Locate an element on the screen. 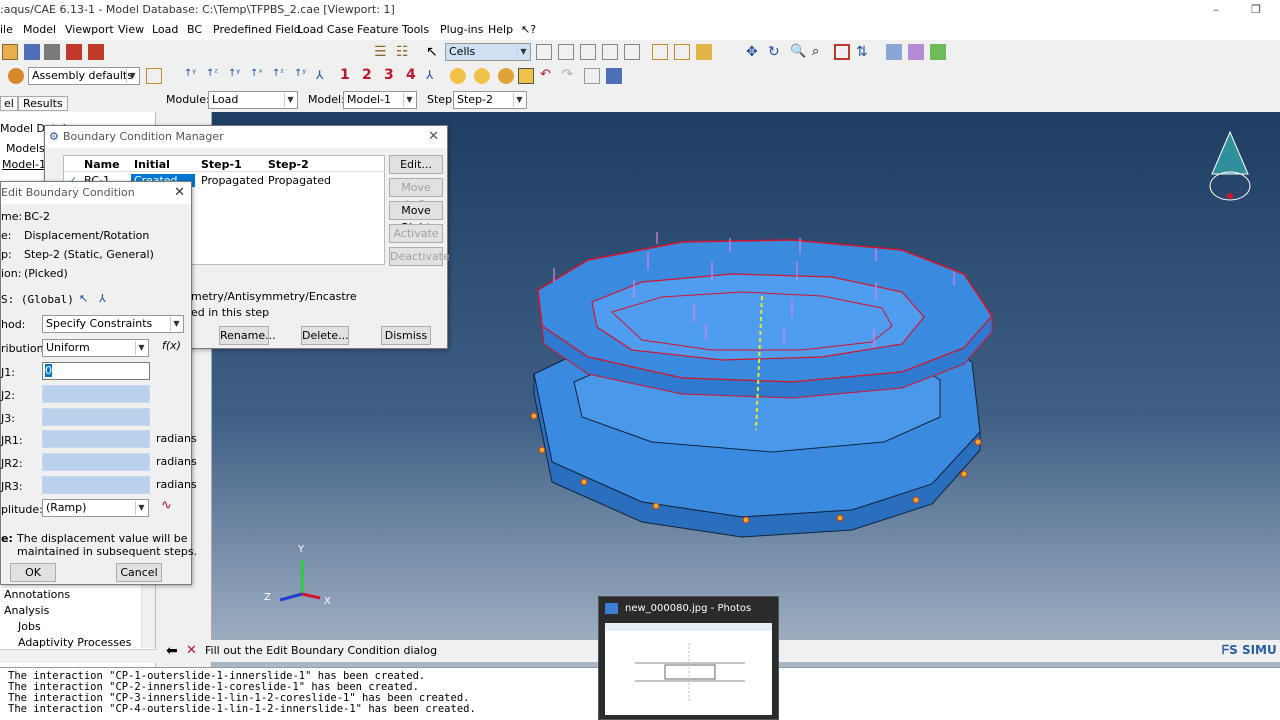 This screenshot has height=720, width=1280. csys-zx-icon: ↑ˣ is located at coordinates (258, 76).